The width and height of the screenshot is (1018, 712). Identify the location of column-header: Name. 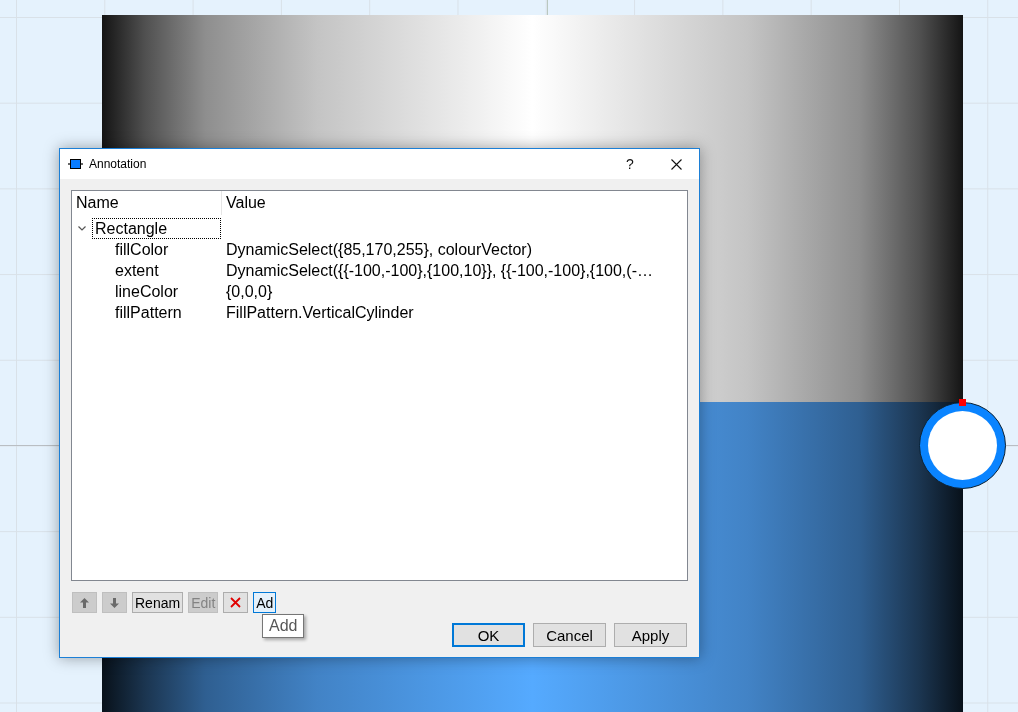
(147, 203).